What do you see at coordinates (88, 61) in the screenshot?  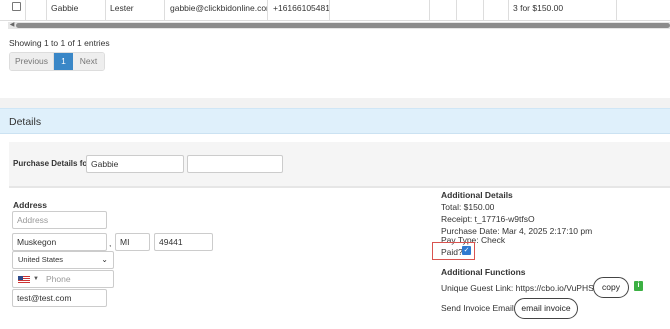 I see `next-page-button: Next` at bounding box center [88, 61].